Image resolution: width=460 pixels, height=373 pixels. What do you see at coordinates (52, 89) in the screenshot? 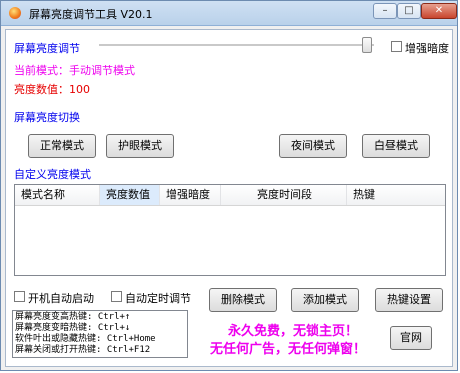
I see `brightness-value-text: 亮度数值：100` at bounding box center [52, 89].